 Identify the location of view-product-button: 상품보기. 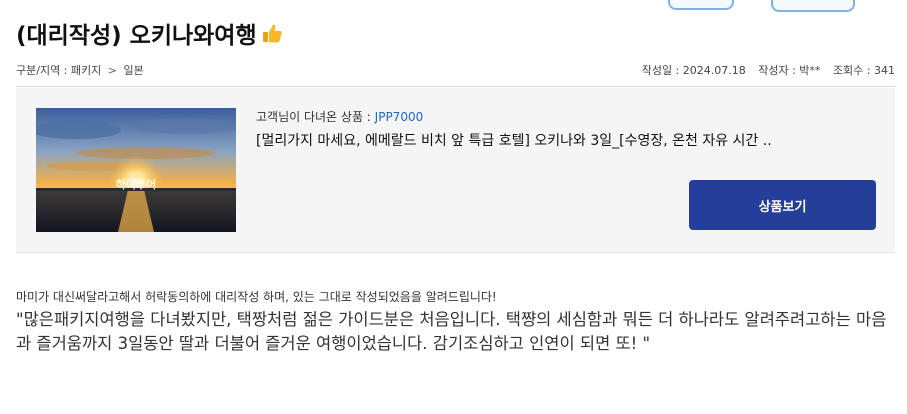
(782, 205).